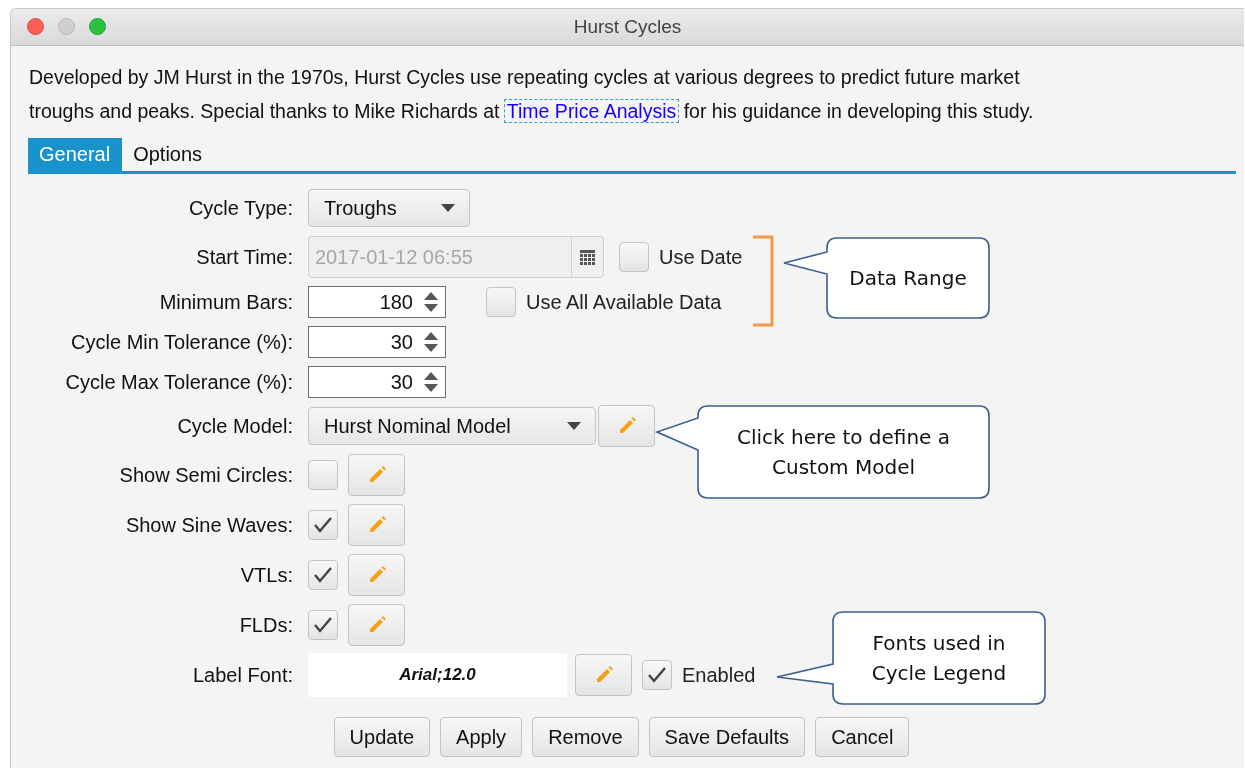 This screenshot has height=768, width=1245. I want to click on window-title: Hurst Cycles, so click(627, 27).